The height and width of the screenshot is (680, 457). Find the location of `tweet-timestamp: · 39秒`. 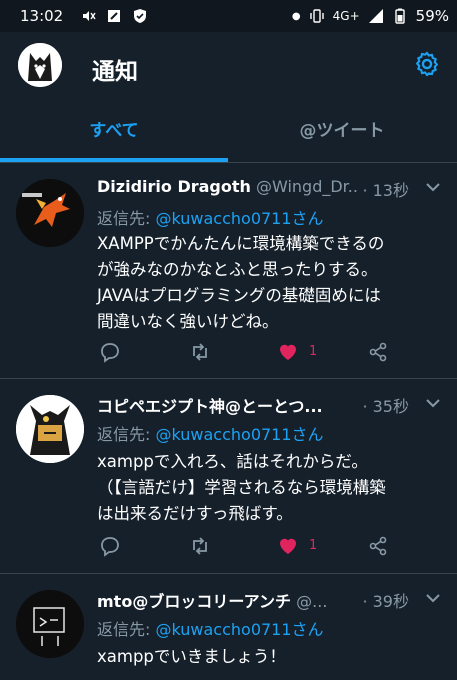

tweet-timestamp: · 39秒 is located at coordinates (383, 600).